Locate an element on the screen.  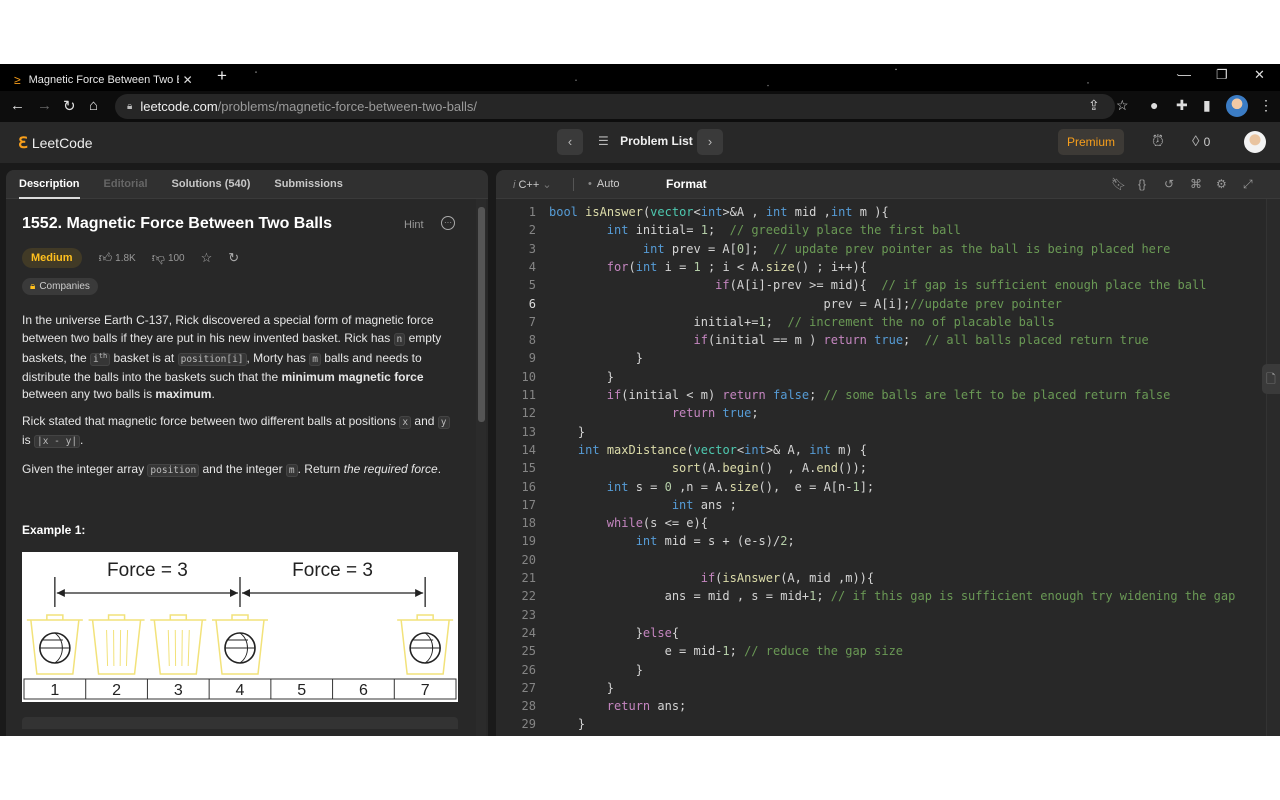
code-line: }else{ is located at coordinates (614, 633).